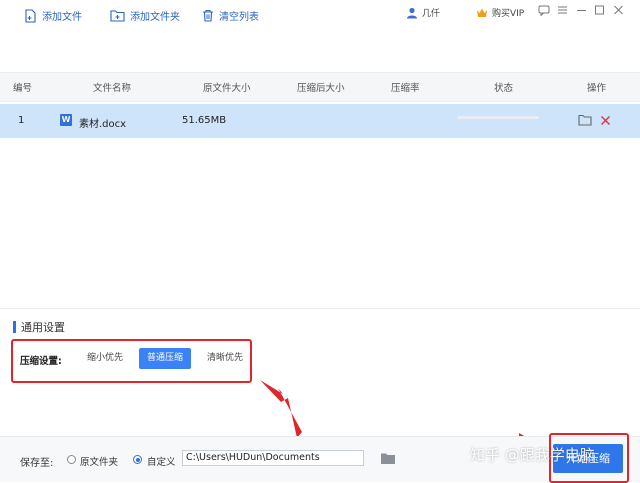  What do you see at coordinates (399, 417) in the screenshot?
I see `annotation-arrows` at bounding box center [399, 417].